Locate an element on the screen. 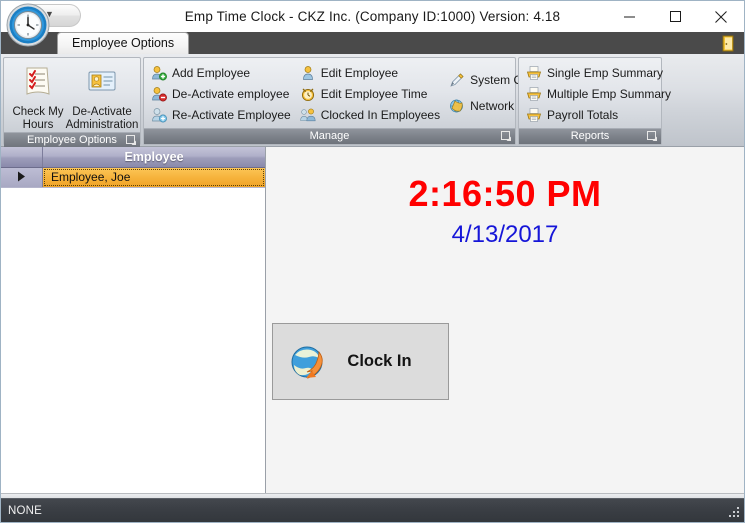 The width and height of the screenshot is (745, 523). tab-label: Employee Options is located at coordinates (123, 43).